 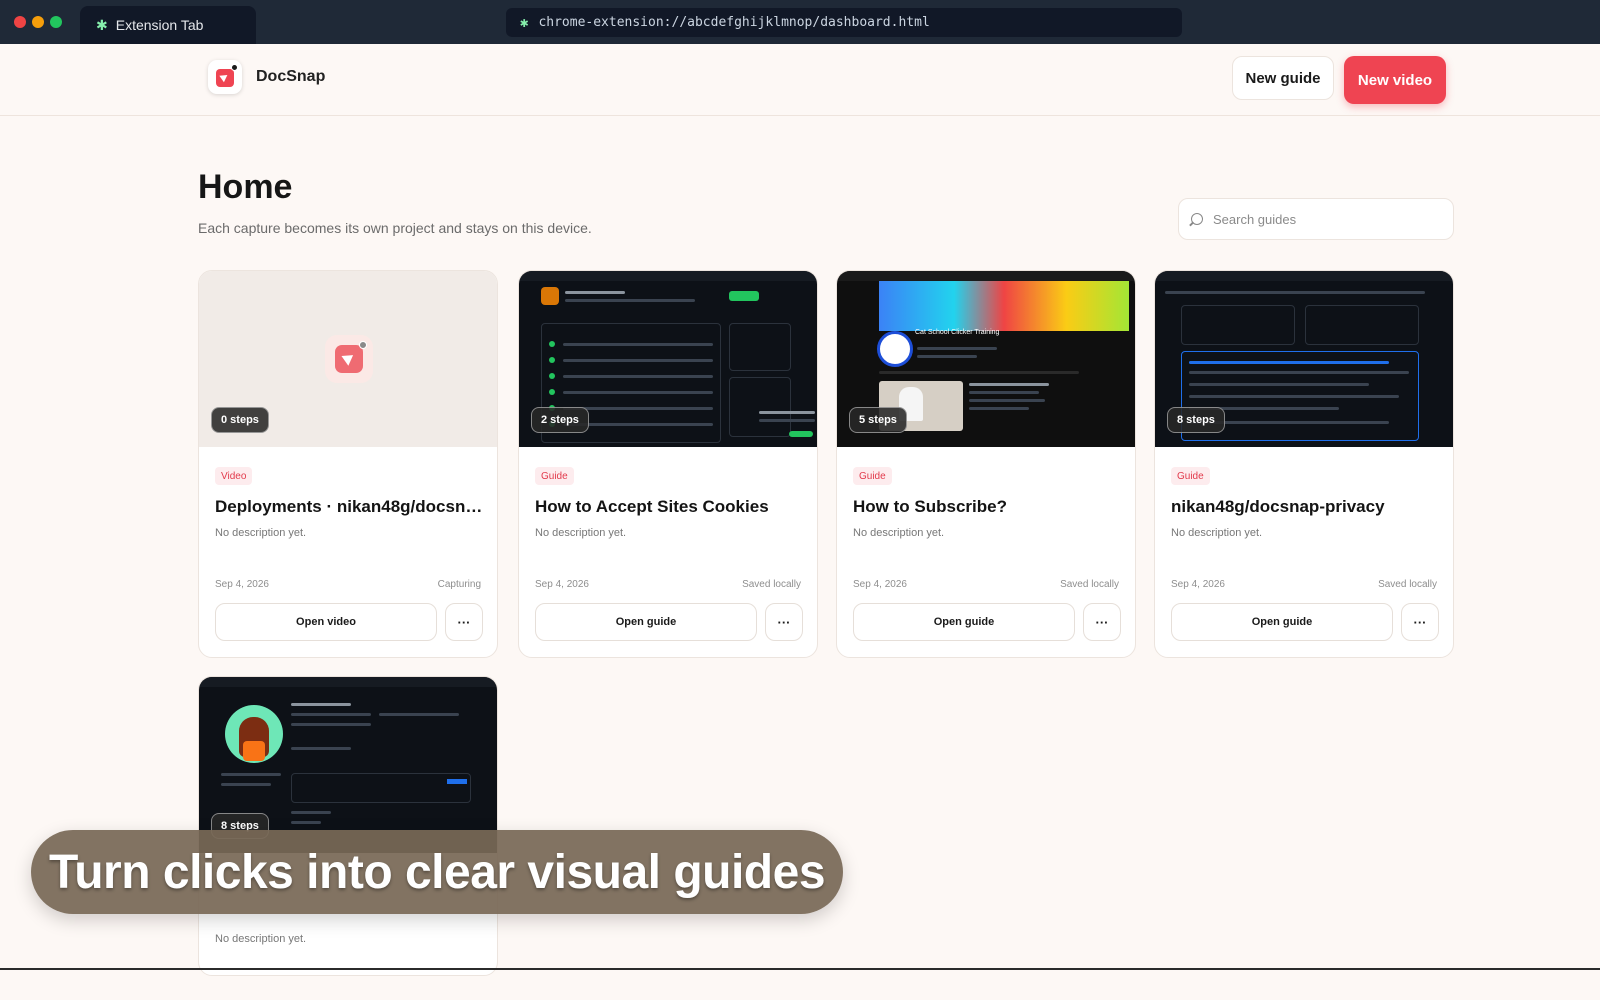 What do you see at coordinates (986, 359) in the screenshot?
I see `card-thumbnail: Cat School Clicker Training 5 steps` at bounding box center [986, 359].